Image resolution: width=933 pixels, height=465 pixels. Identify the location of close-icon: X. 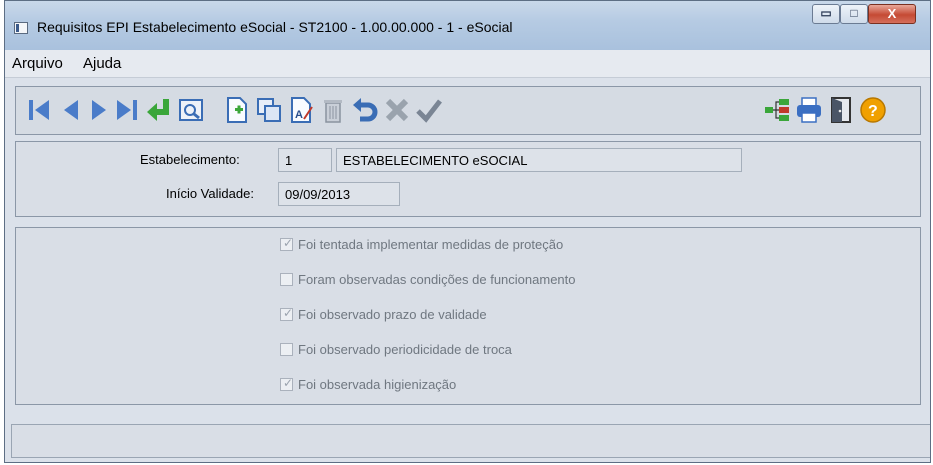
(892, 13).